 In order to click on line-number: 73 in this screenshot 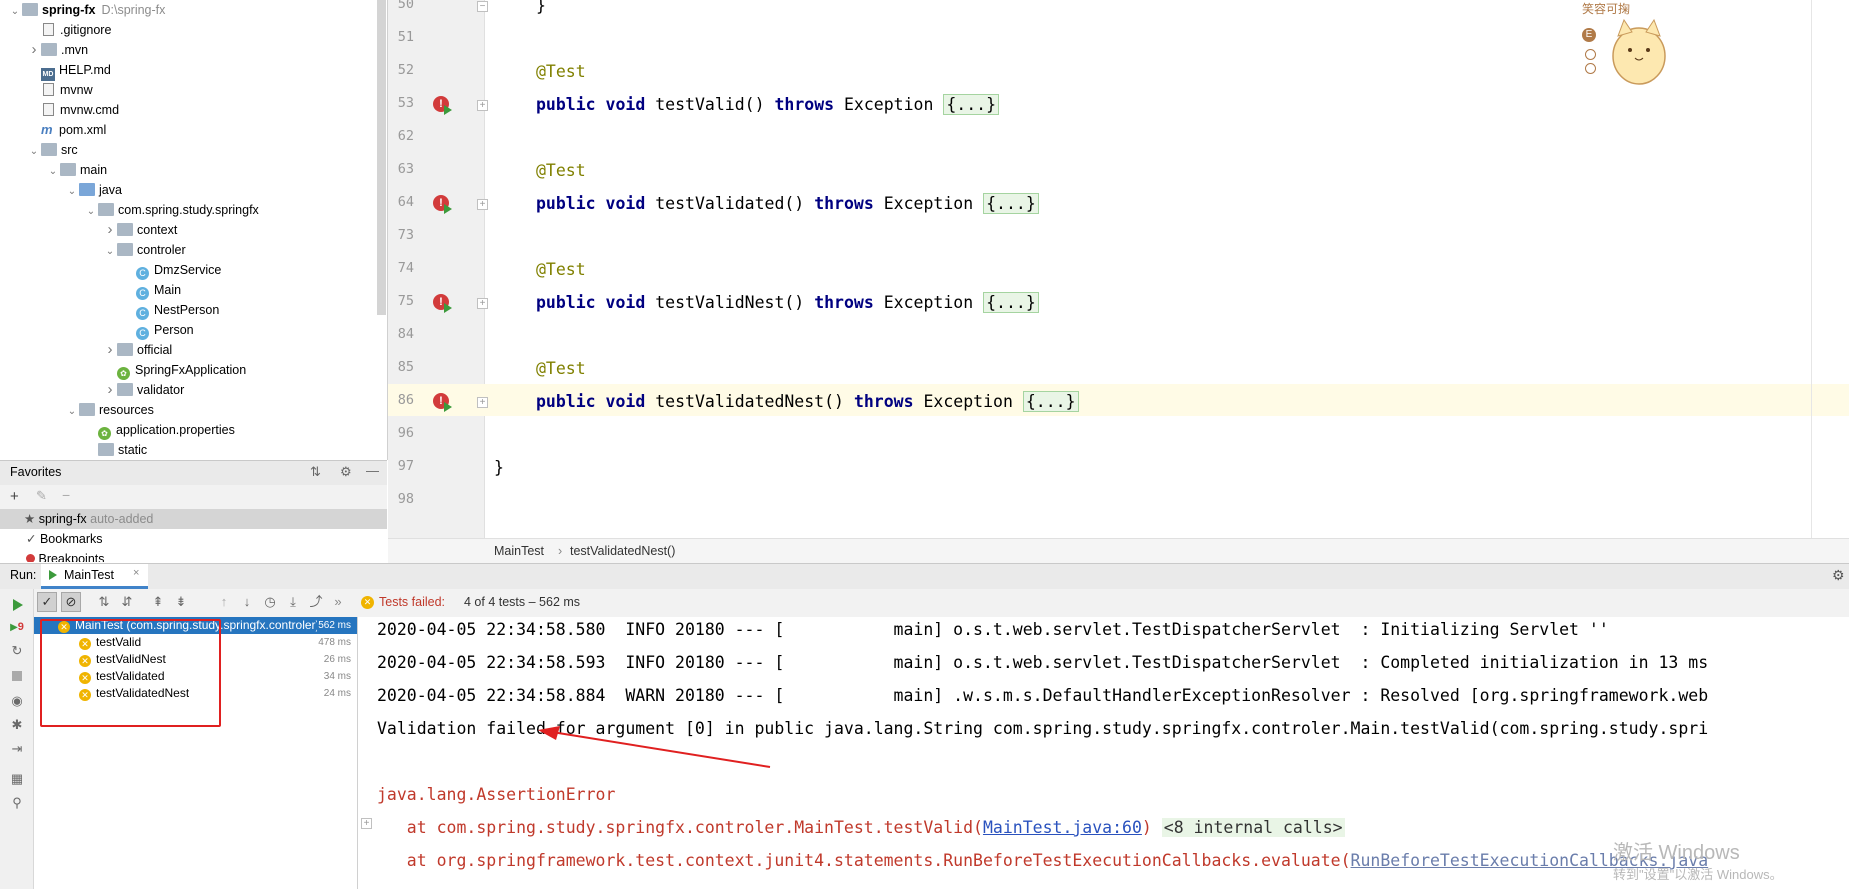, I will do `click(405, 235)`.